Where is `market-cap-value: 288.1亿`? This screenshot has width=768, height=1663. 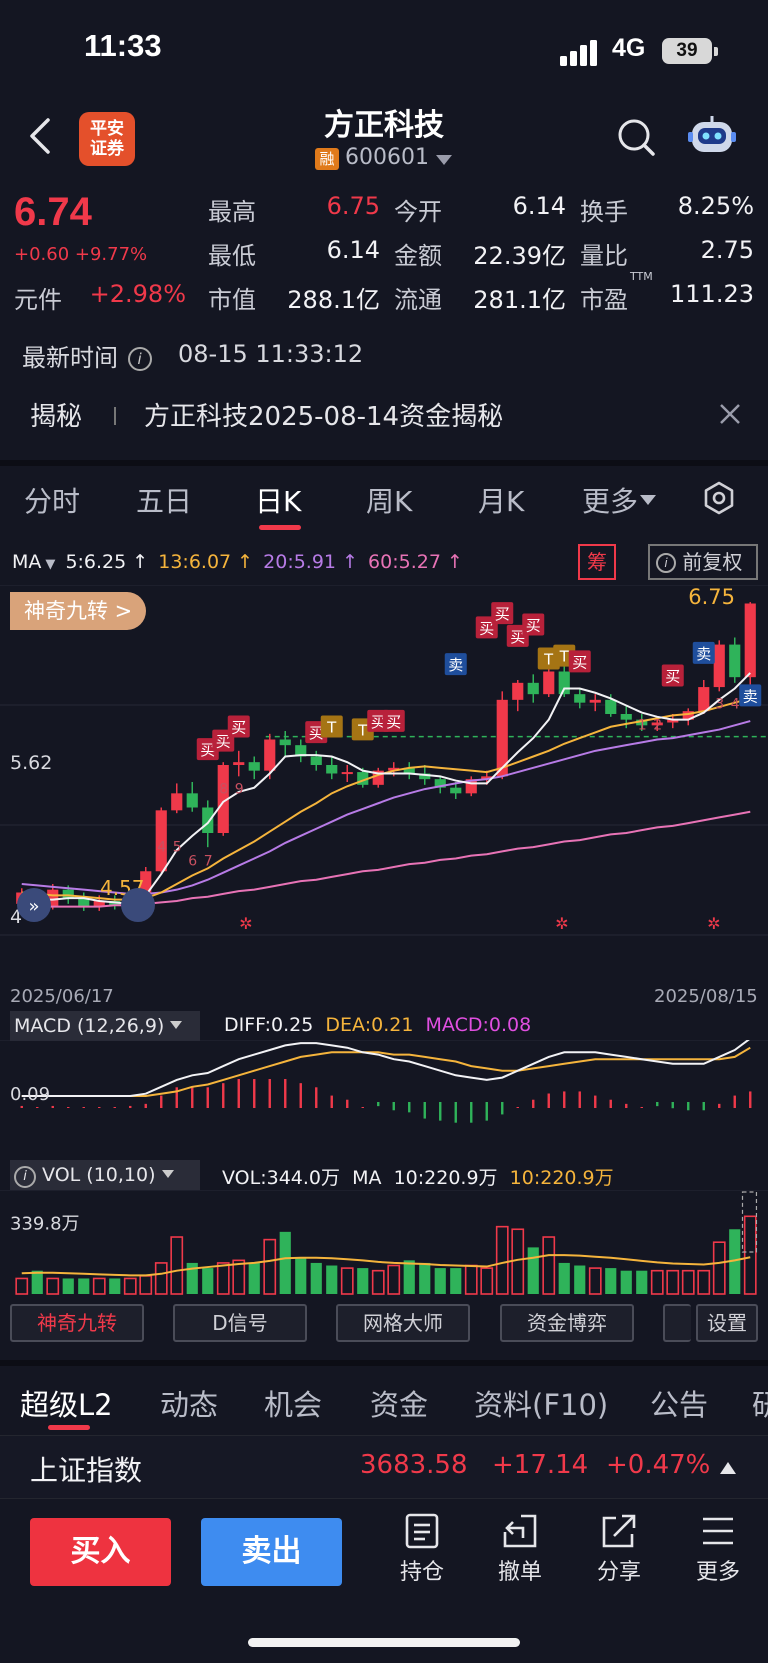
market-cap-value: 288.1亿 is located at coordinates (333, 300).